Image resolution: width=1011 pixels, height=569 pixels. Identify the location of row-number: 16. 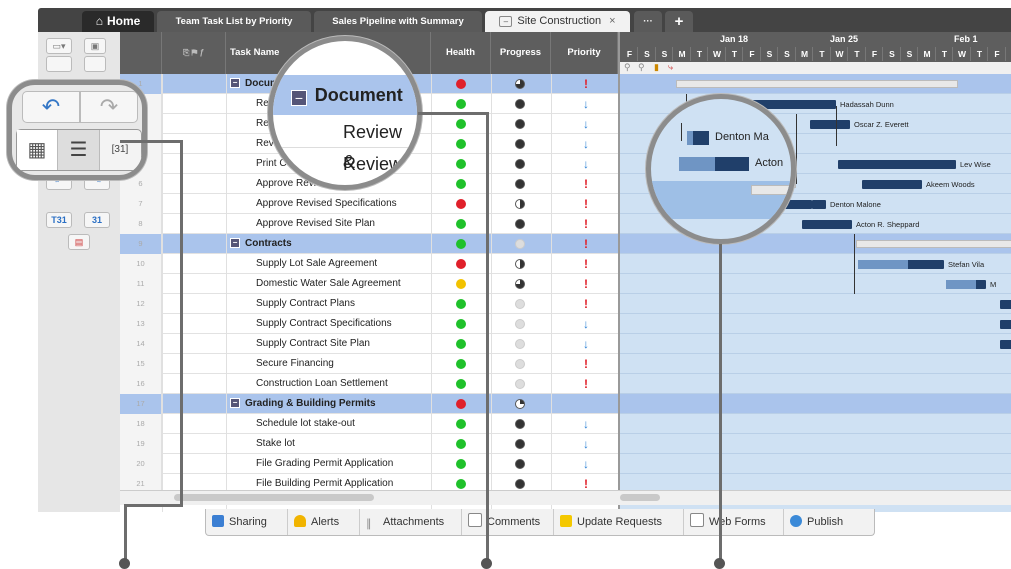
(141, 384).